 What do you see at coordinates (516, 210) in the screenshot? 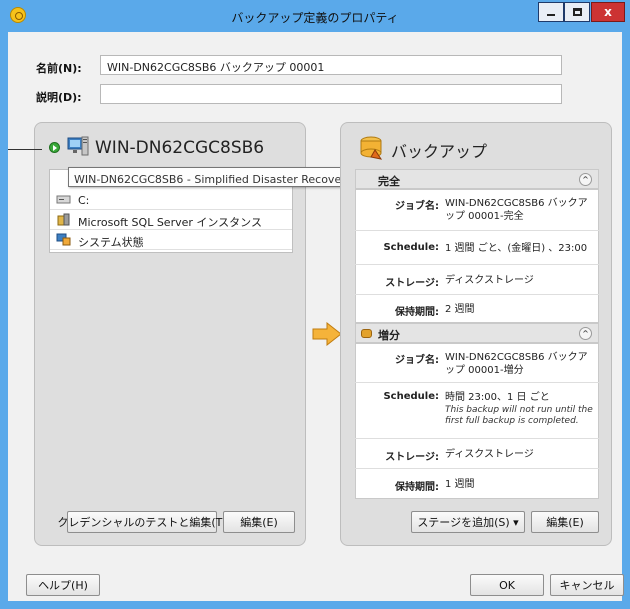
I see `property-value: WIN-DN62CGC8SB6 バックアップ 00001-完全` at bounding box center [516, 210].